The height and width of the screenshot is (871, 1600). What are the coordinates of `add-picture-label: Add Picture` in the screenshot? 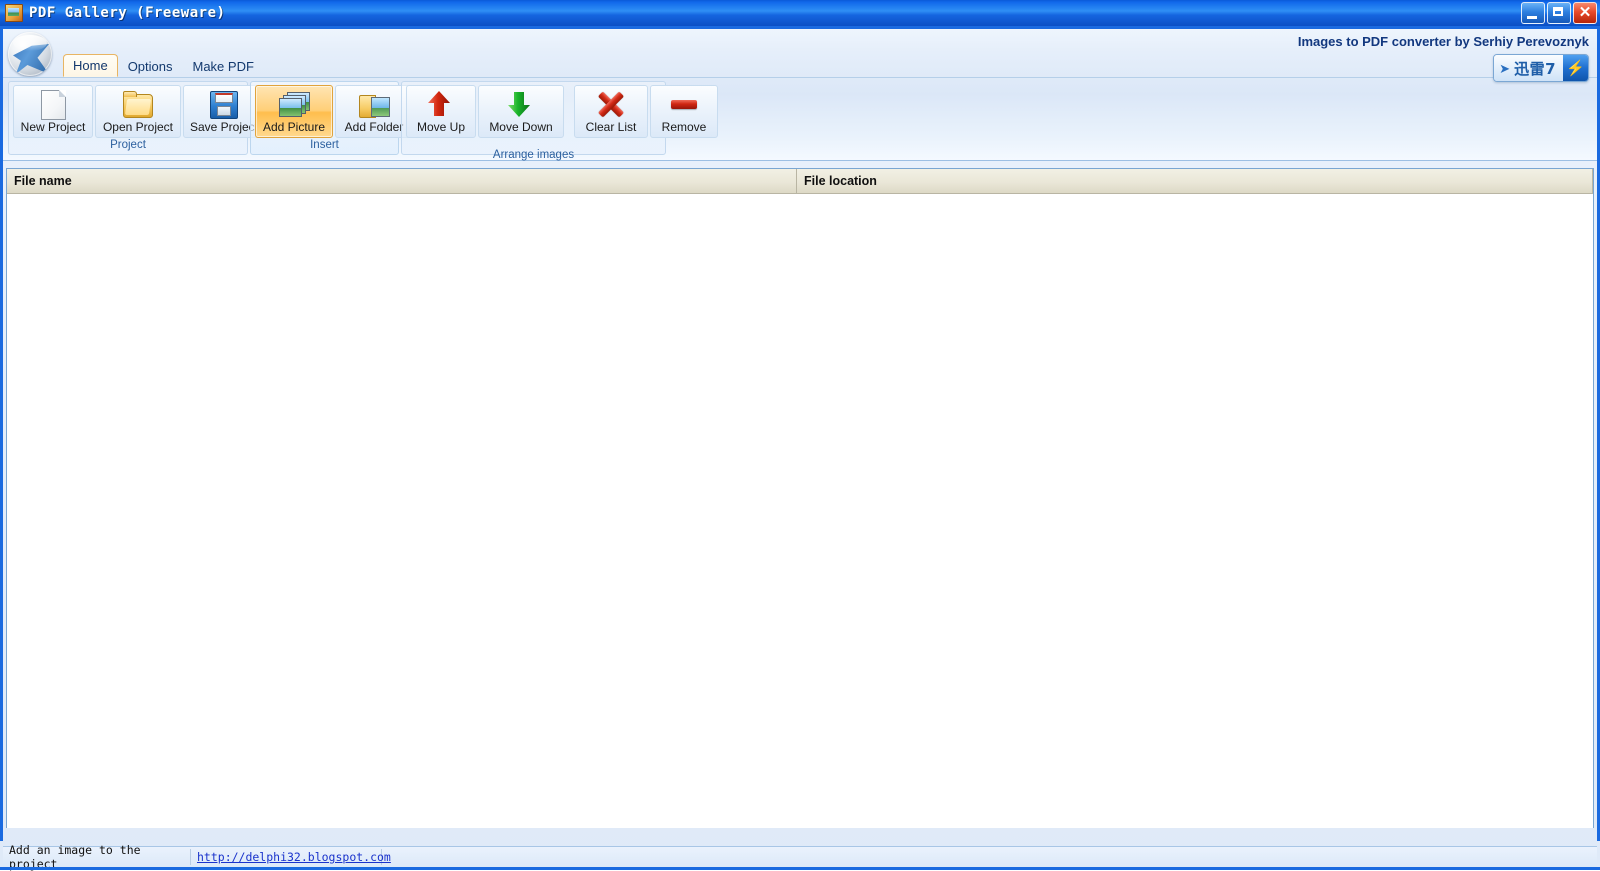 It's located at (294, 127).